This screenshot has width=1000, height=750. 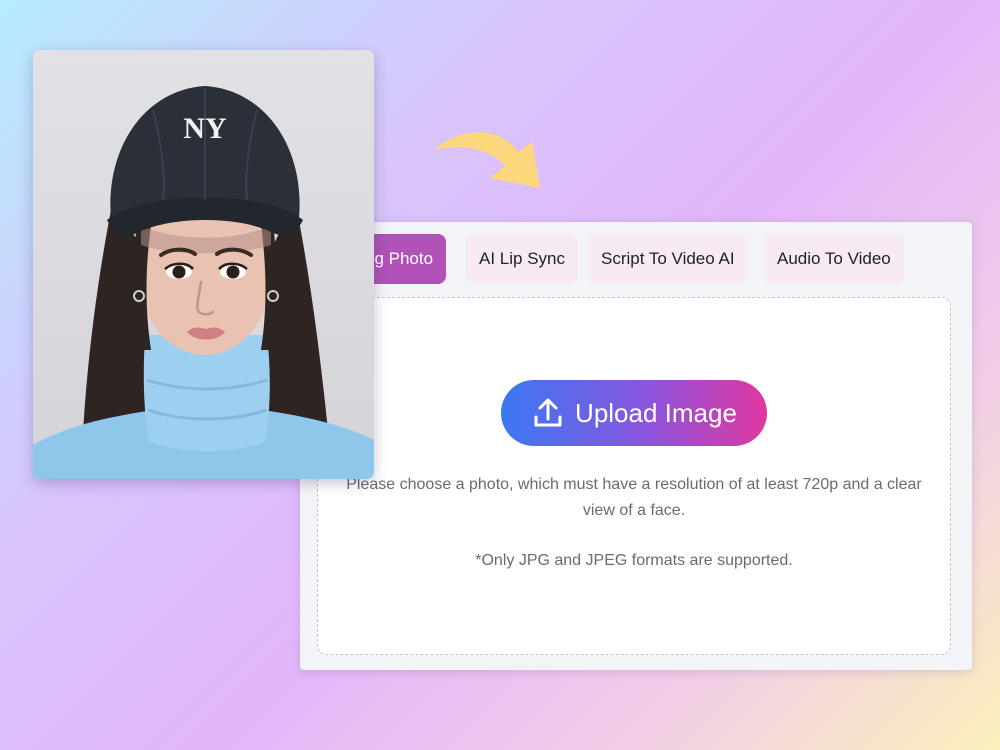 I want to click on tab-audio-to-video: Audio To Video, so click(x=834, y=259).